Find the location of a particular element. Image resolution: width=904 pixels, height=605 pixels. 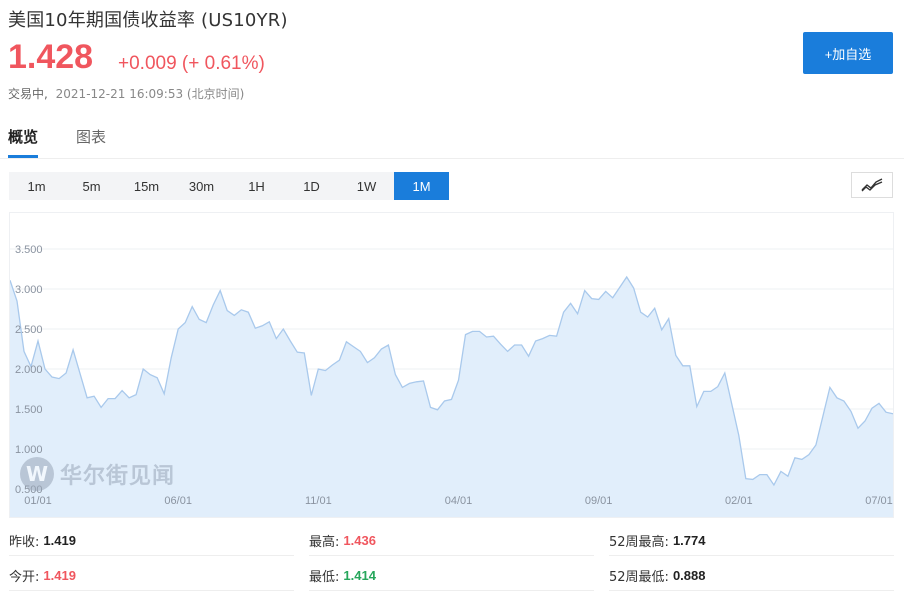

y-tick-label: 3.500 is located at coordinates (29, 250).